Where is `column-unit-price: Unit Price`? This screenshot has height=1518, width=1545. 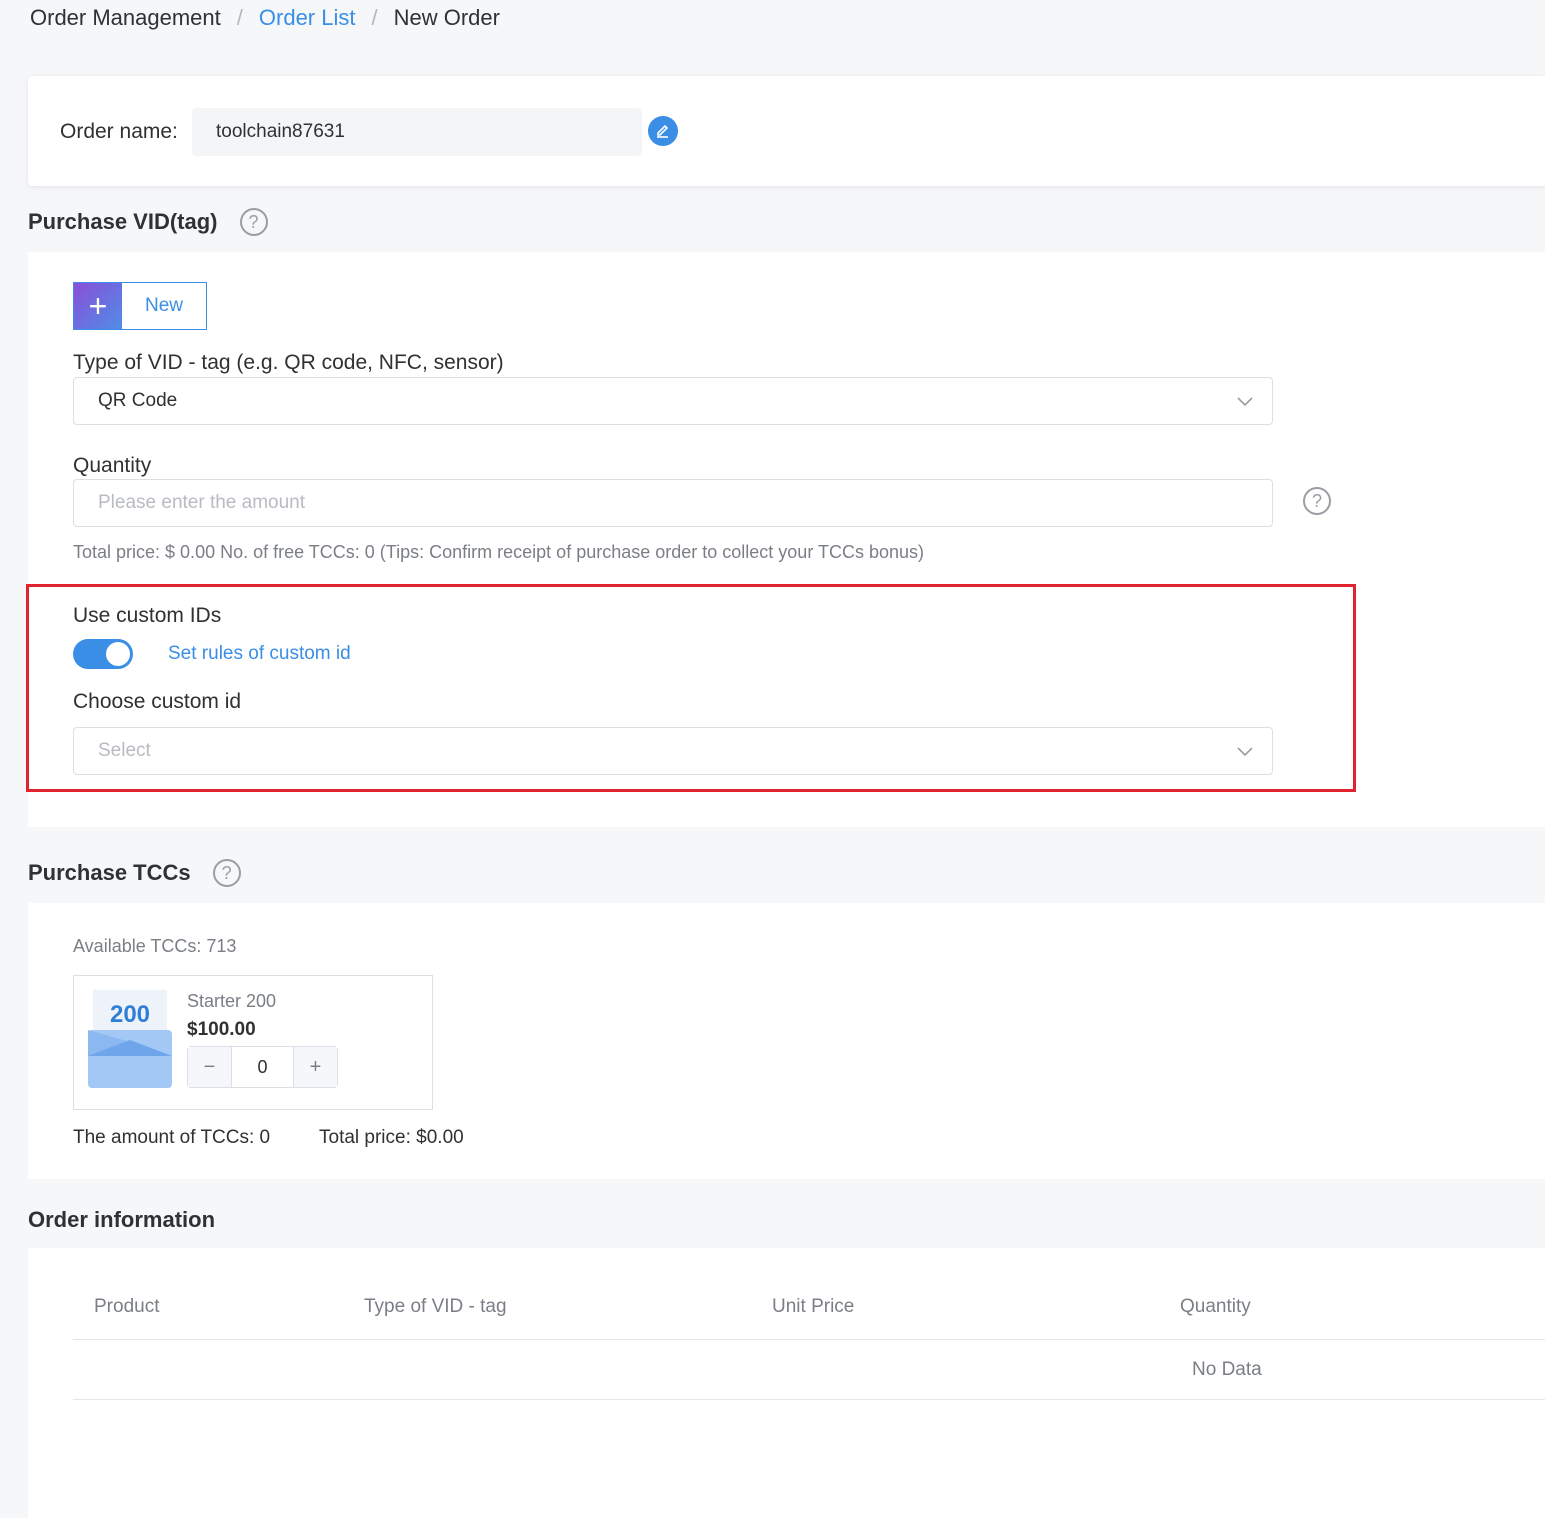
column-unit-price: Unit Price is located at coordinates (813, 1306).